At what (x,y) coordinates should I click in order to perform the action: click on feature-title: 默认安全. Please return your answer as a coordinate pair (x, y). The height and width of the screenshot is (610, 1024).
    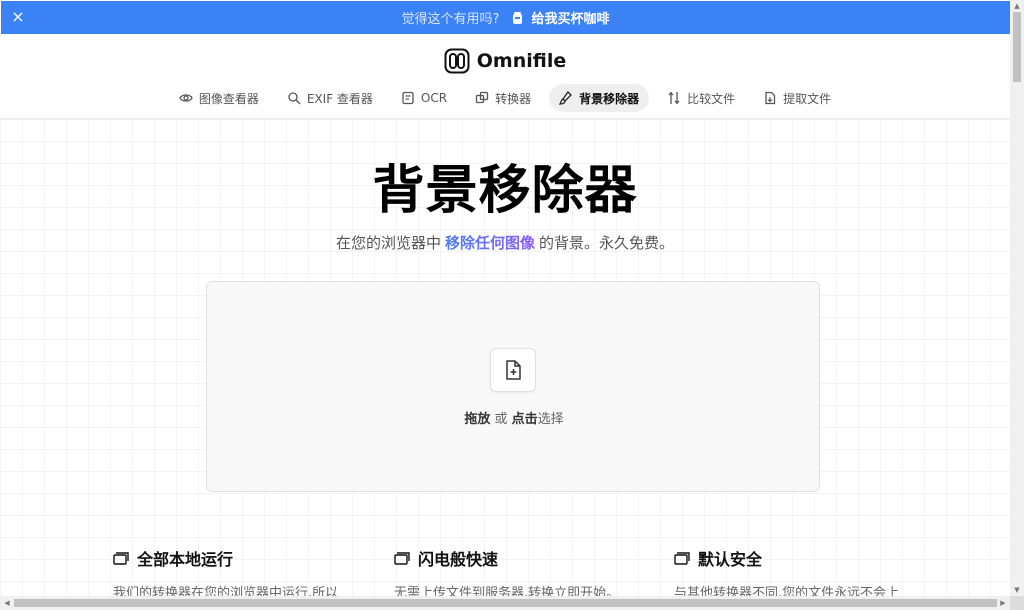
    Looking at the image, I should click on (730, 559).